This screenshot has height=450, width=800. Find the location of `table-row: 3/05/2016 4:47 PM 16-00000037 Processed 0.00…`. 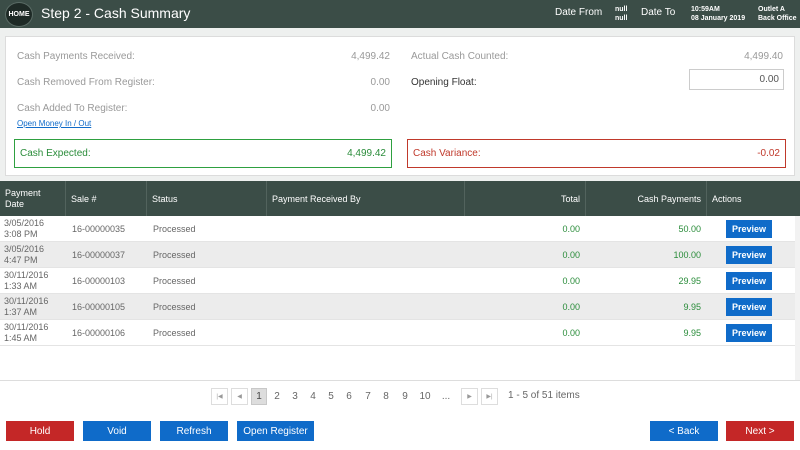

table-row: 3/05/2016 4:47 PM 16-00000037 Processed 0.00… is located at coordinates (397, 255).